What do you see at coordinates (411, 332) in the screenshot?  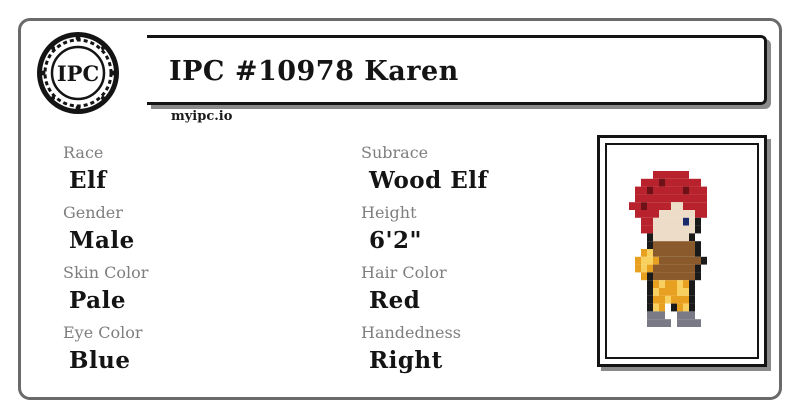 I see `handedness-label: Handedness` at bounding box center [411, 332].